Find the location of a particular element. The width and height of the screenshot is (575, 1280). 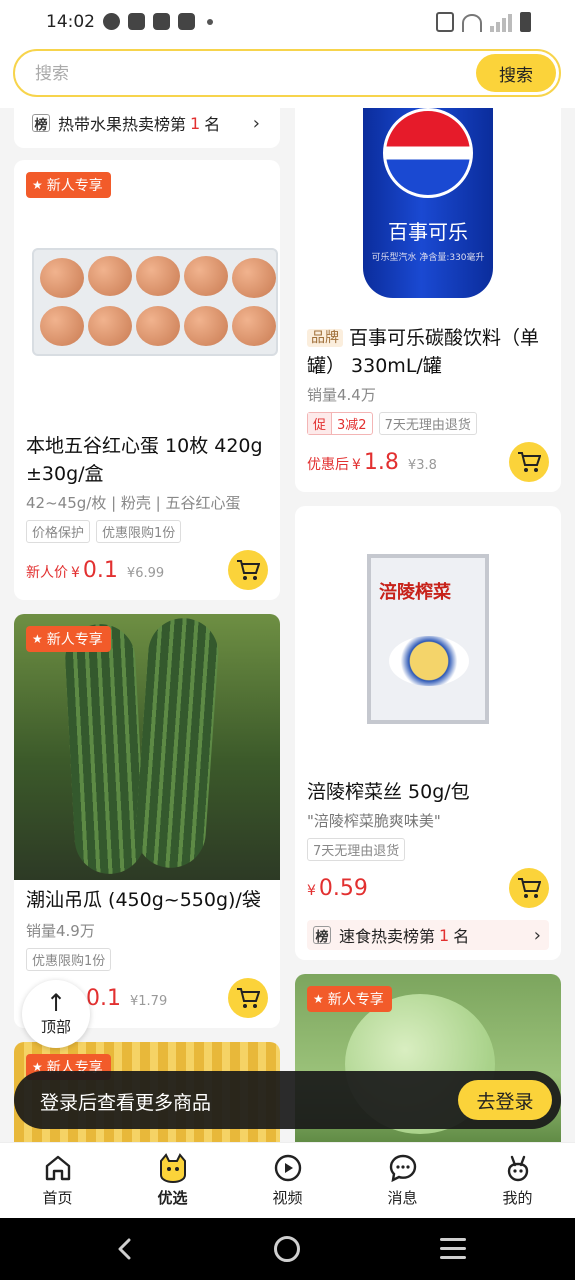

brand-tag: 品牌 is located at coordinates (325, 338).